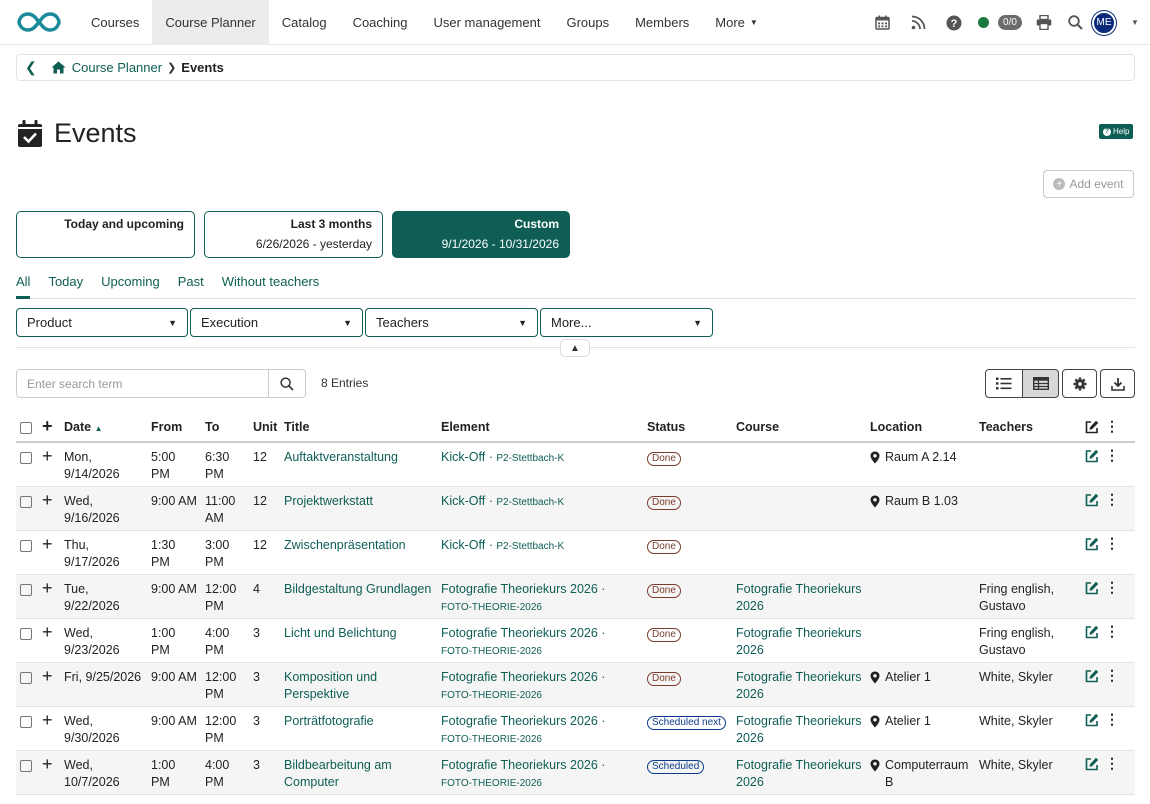 This screenshot has height=804, width=1150. I want to click on print-icon, so click(1044, 22).